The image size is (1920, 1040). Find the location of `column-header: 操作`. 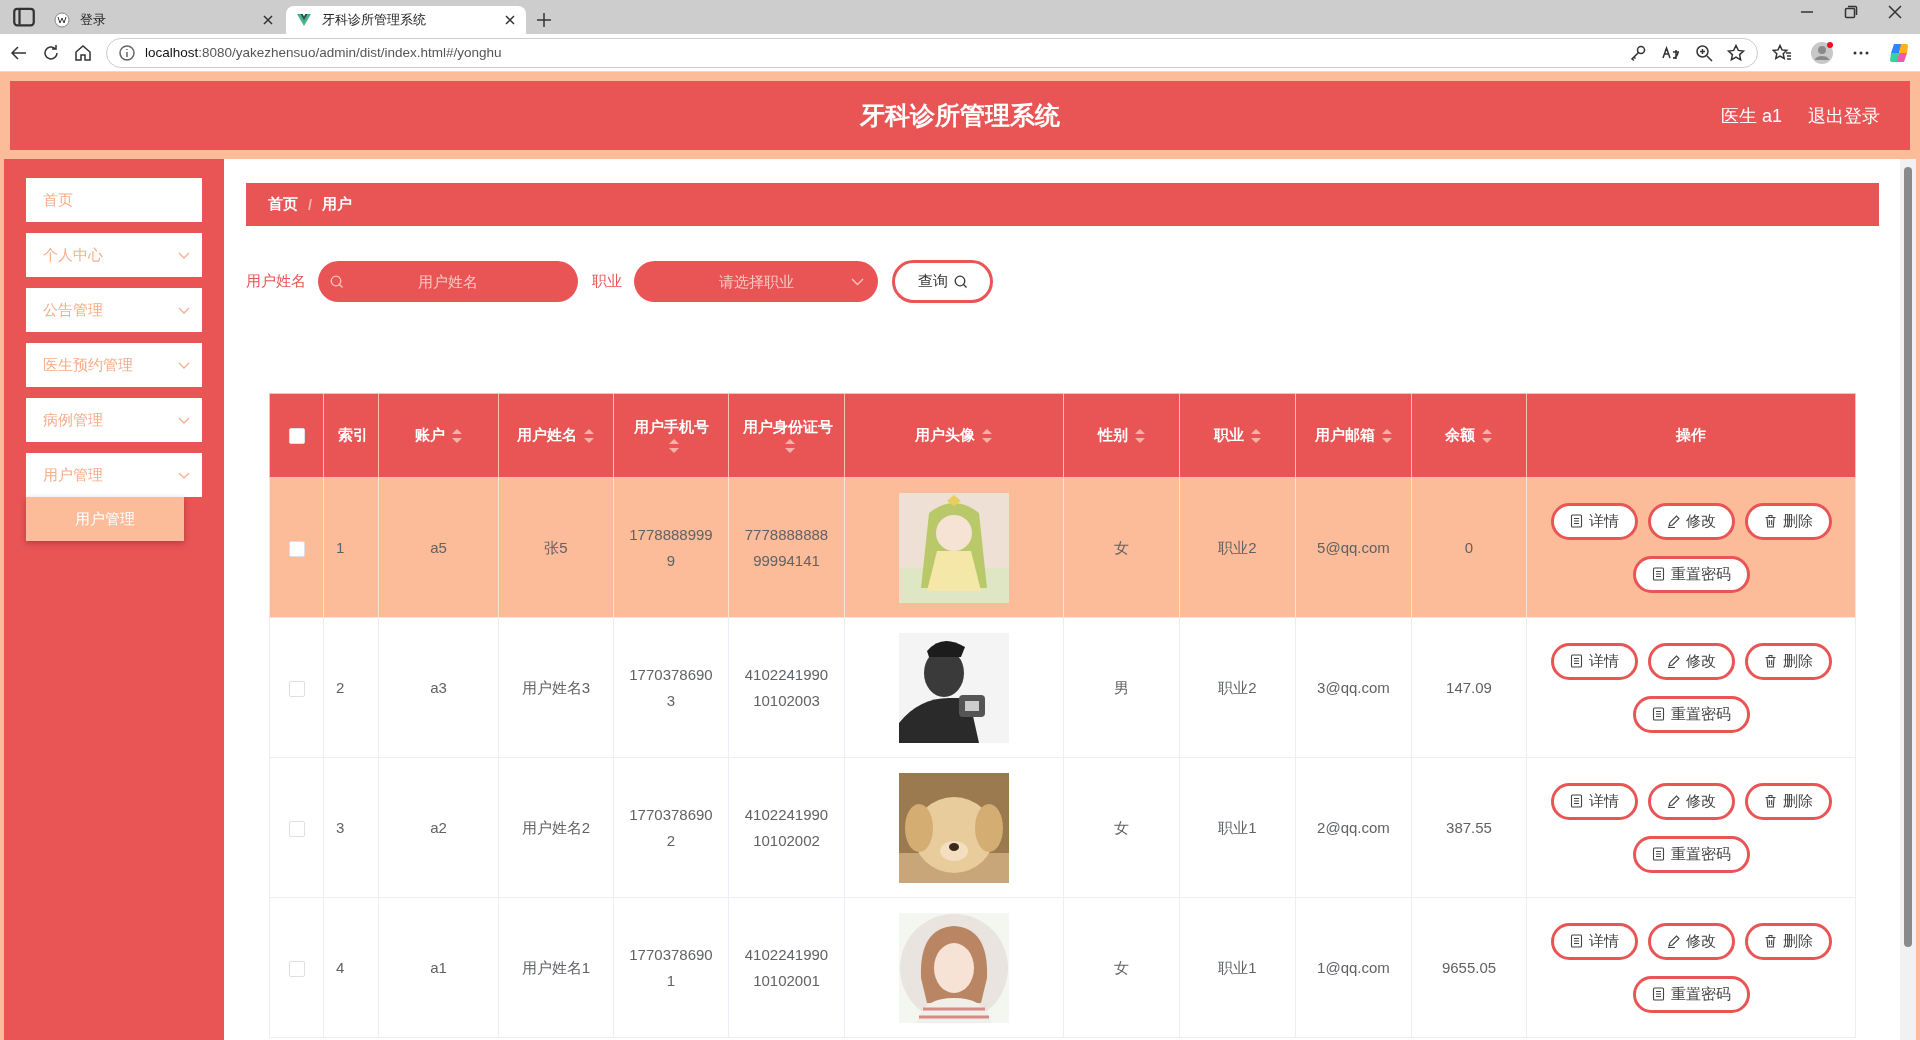

column-header: 操作 is located at coordinates (1691, 435).